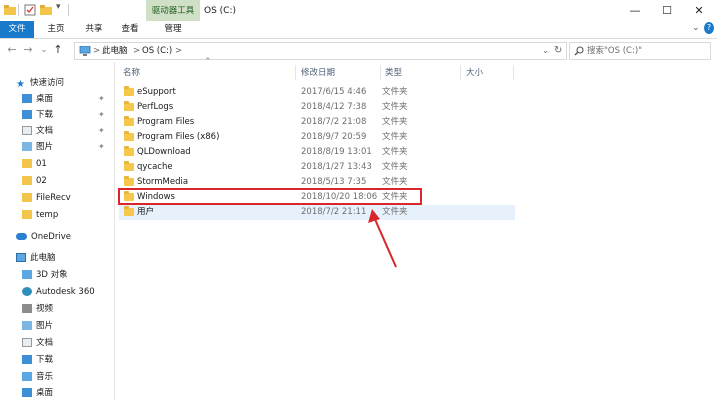 Image resolution: width=717 pixels, height=401 pixels. I want to click on qa-dropdown-icon: ▾, so click(58, 7).